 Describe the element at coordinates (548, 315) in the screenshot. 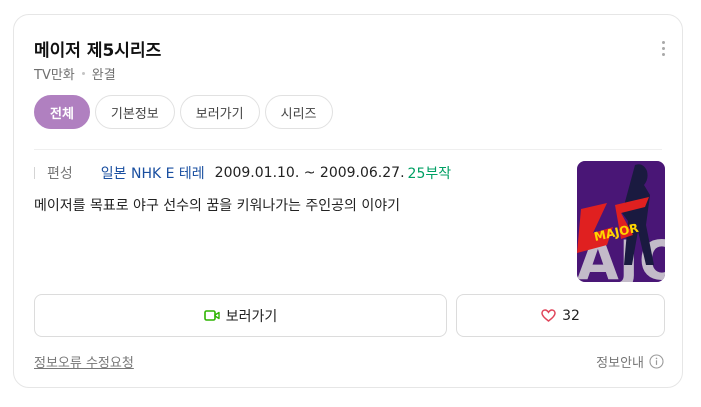

I see `heart-icon` at that location.